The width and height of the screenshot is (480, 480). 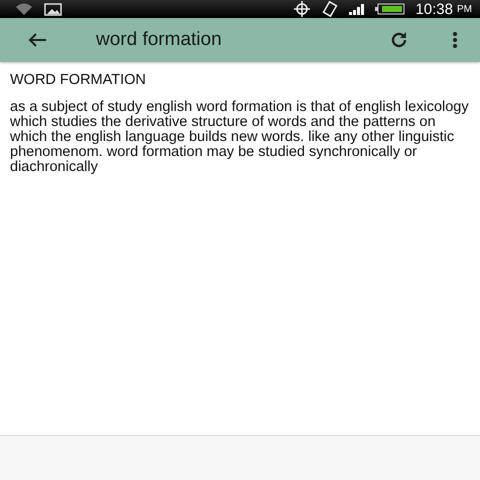 What do you see at coordinates (53, 9) in the screenshot?
I see `image-icon` at bounding box center [53, 9].